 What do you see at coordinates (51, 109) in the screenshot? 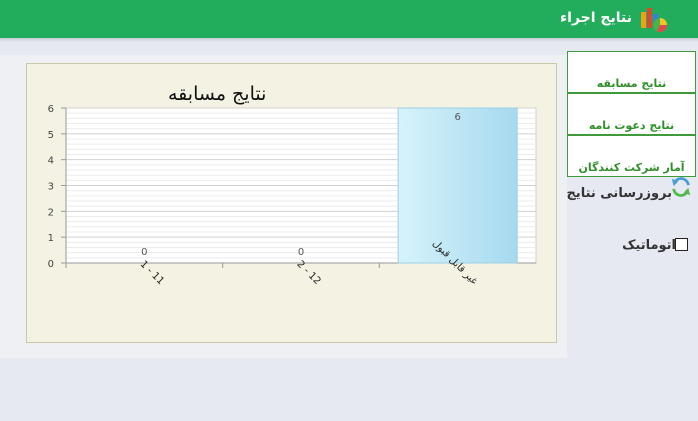
I see `y-tick-label: 6` at bounding box center [51, 109].